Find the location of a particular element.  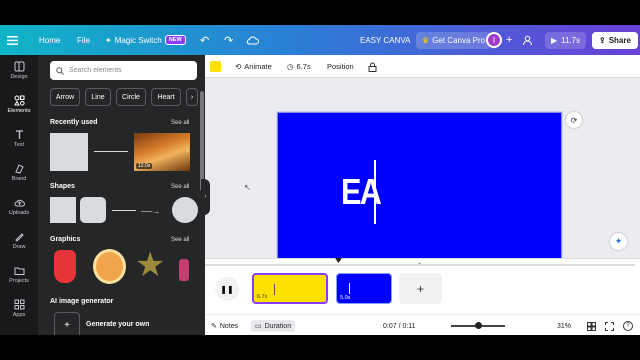

play-icon: ▶ is located at coordinates (554, 40).